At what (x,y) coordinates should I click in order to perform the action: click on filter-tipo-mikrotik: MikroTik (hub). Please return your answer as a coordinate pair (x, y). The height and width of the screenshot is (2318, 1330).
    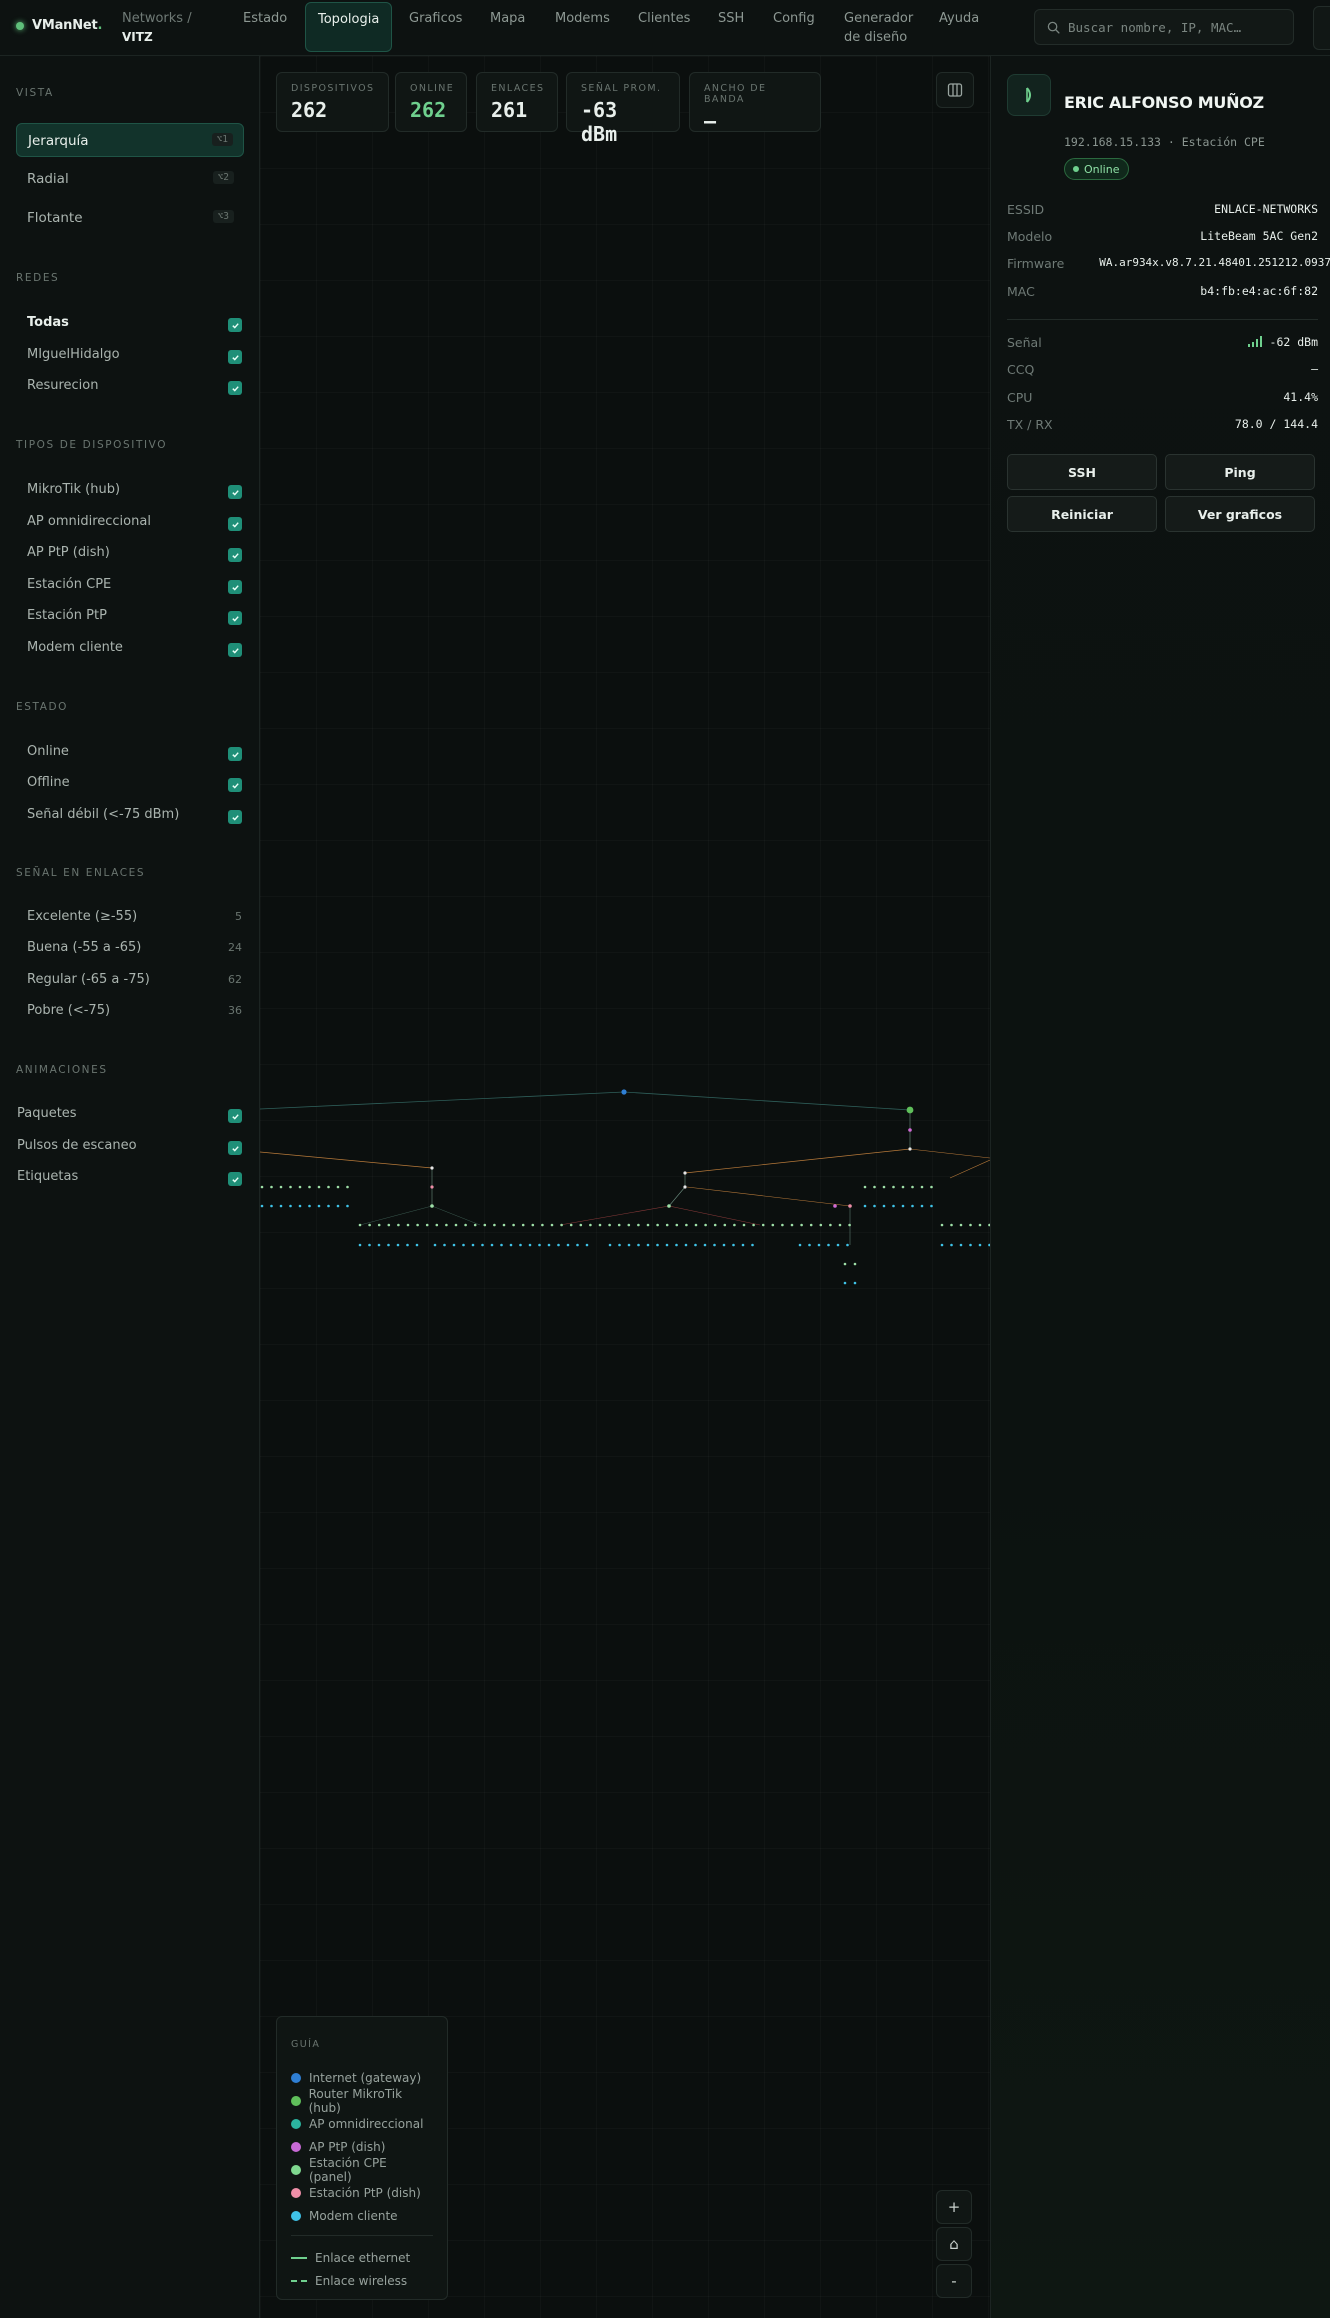
    Looking at the image, I should click on (134, 494).